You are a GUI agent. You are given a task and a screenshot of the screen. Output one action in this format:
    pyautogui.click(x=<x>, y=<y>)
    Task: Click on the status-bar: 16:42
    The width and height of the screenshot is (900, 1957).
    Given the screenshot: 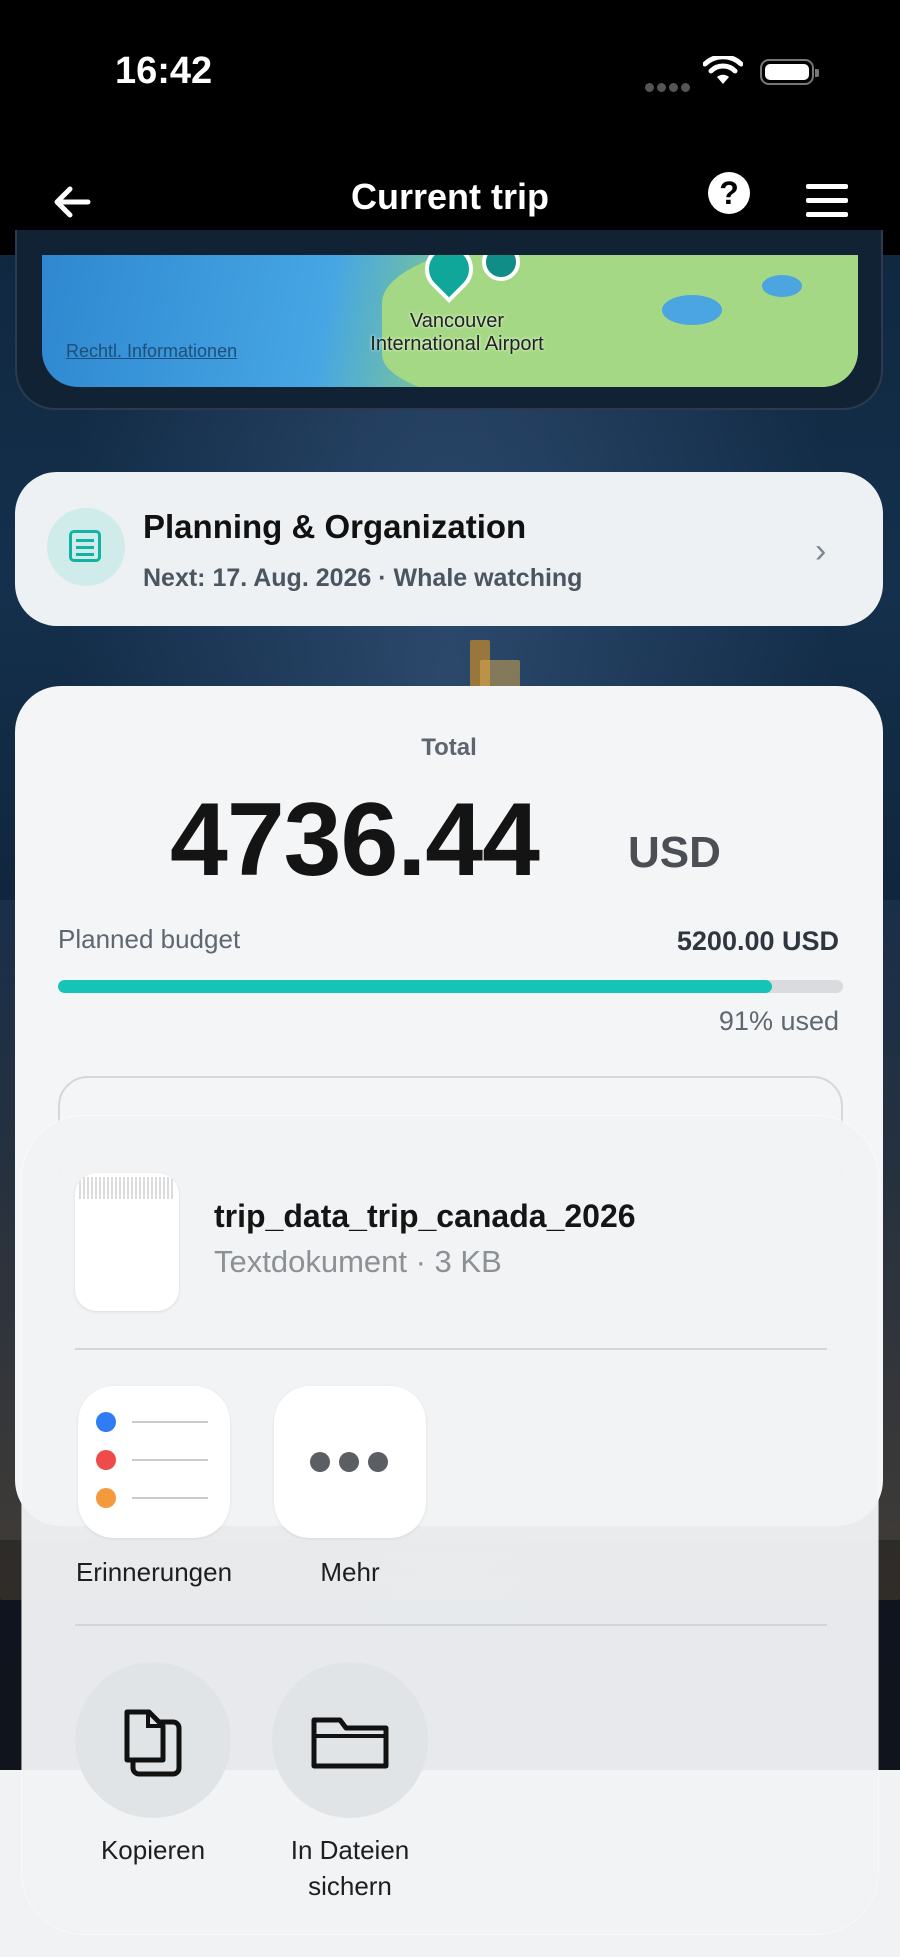 What is the action you would take?
    pyautogui.click(x=450, y=75)
    